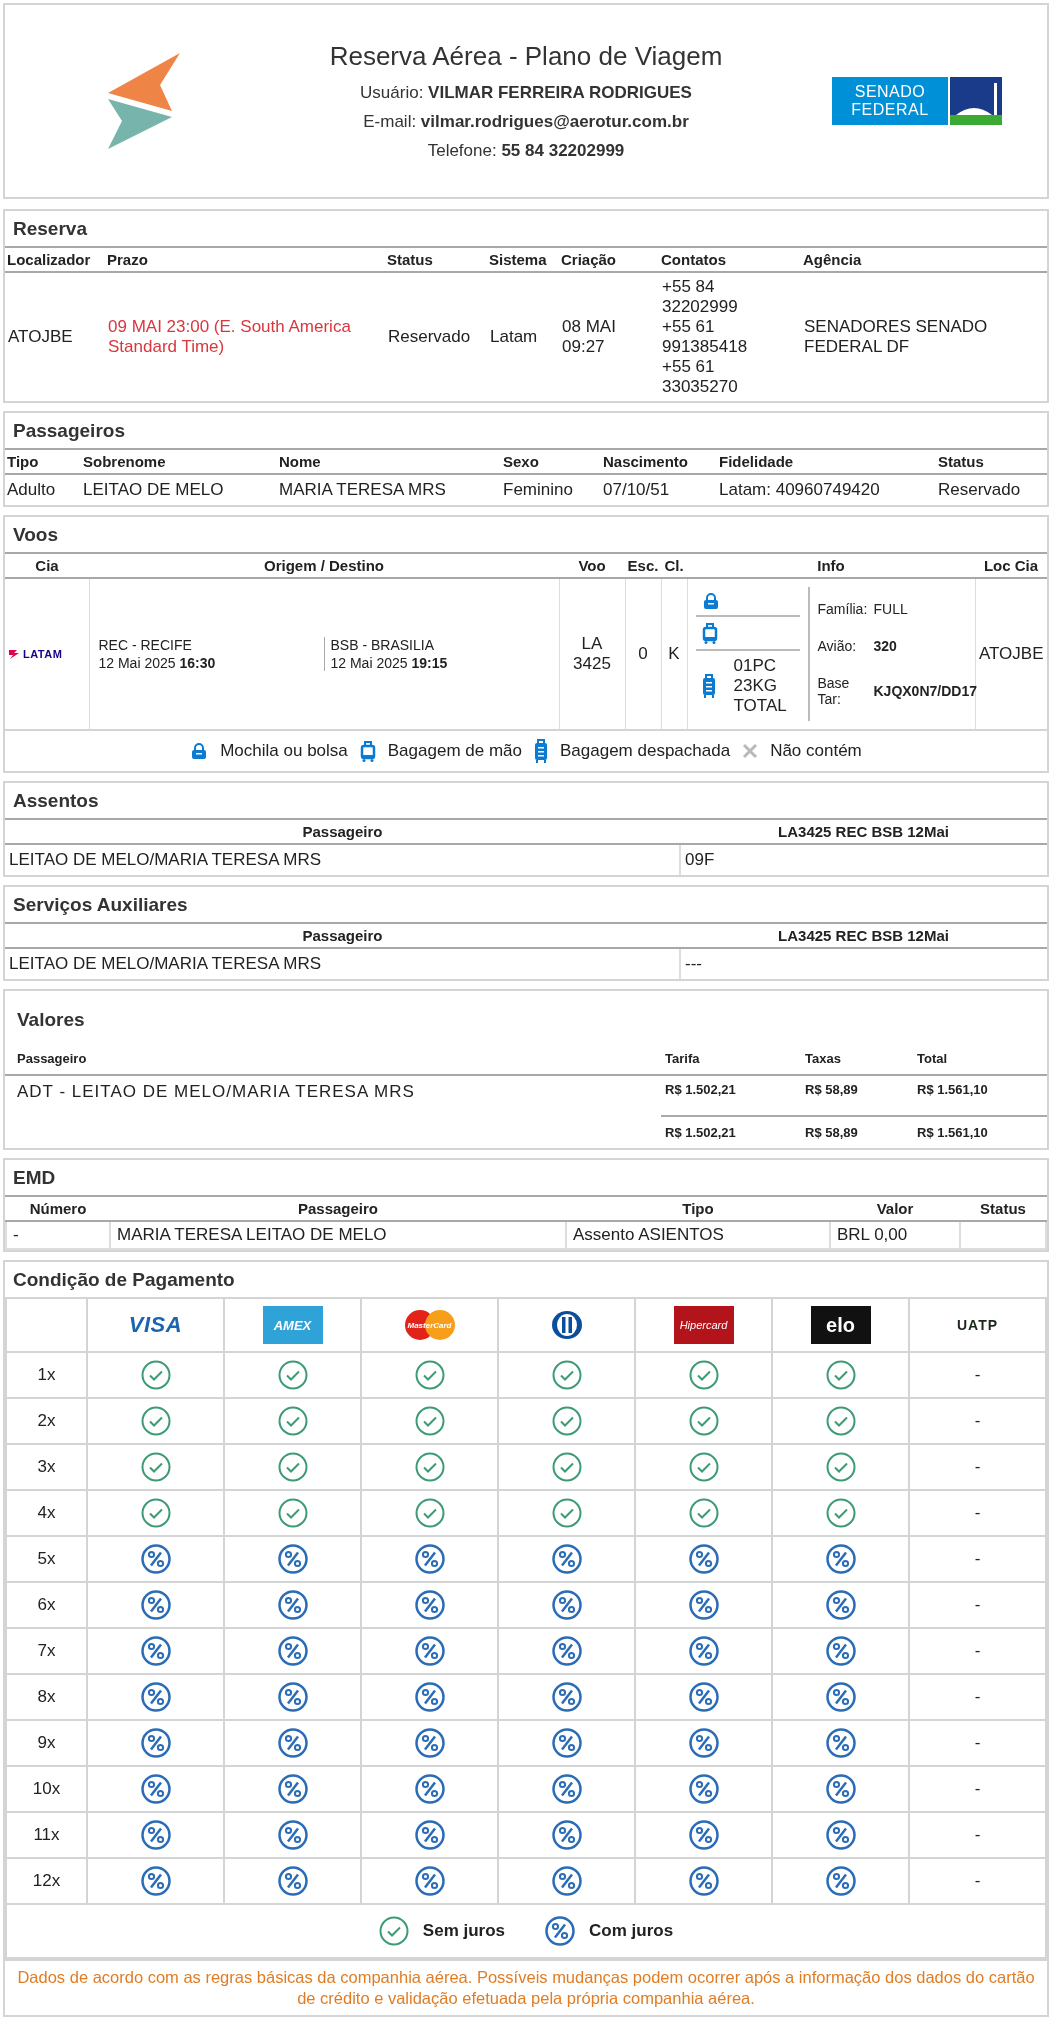  Describe the element at coordinates (245, 260) in the screenshot. I see `column-header: Prazo` at that location.